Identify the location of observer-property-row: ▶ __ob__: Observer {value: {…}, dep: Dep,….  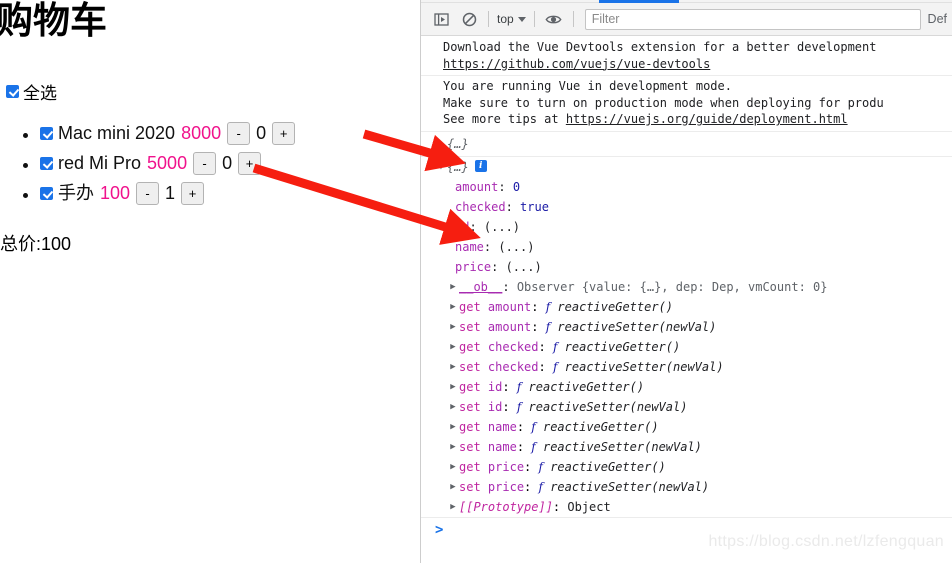
(686, 287).